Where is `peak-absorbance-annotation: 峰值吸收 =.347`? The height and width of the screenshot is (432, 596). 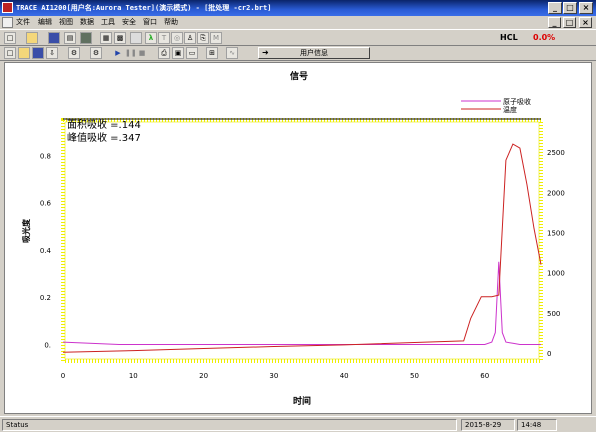 peak-absorbance-annotation: 峰值吸收 =.347 is located at coordinates (104, 137).